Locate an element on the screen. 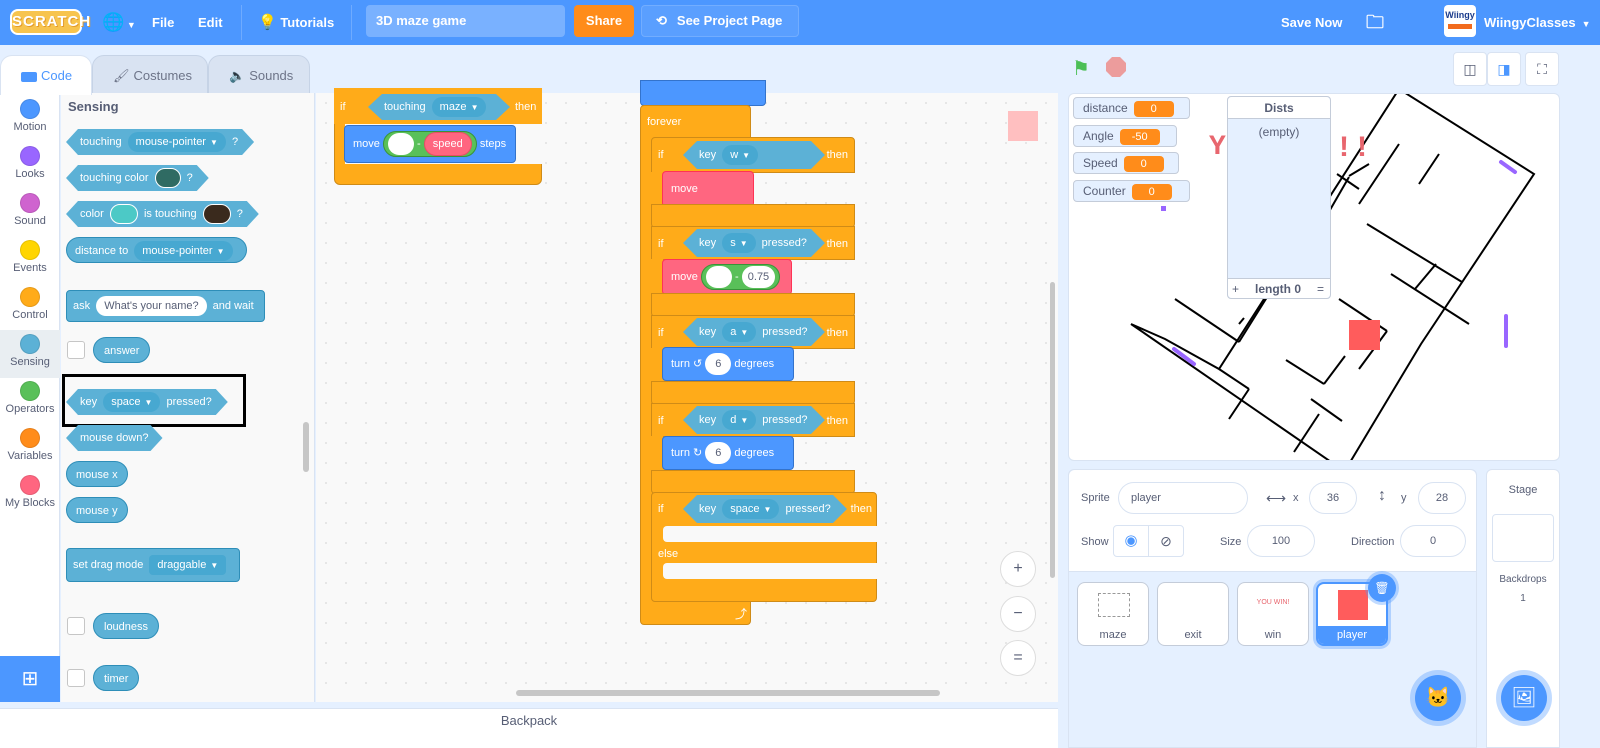 Image resolution: width=1600 pixels, height=748 pixels. turn-left-block: turn ↺ 6 degrees is located at coordinates (728, 364).